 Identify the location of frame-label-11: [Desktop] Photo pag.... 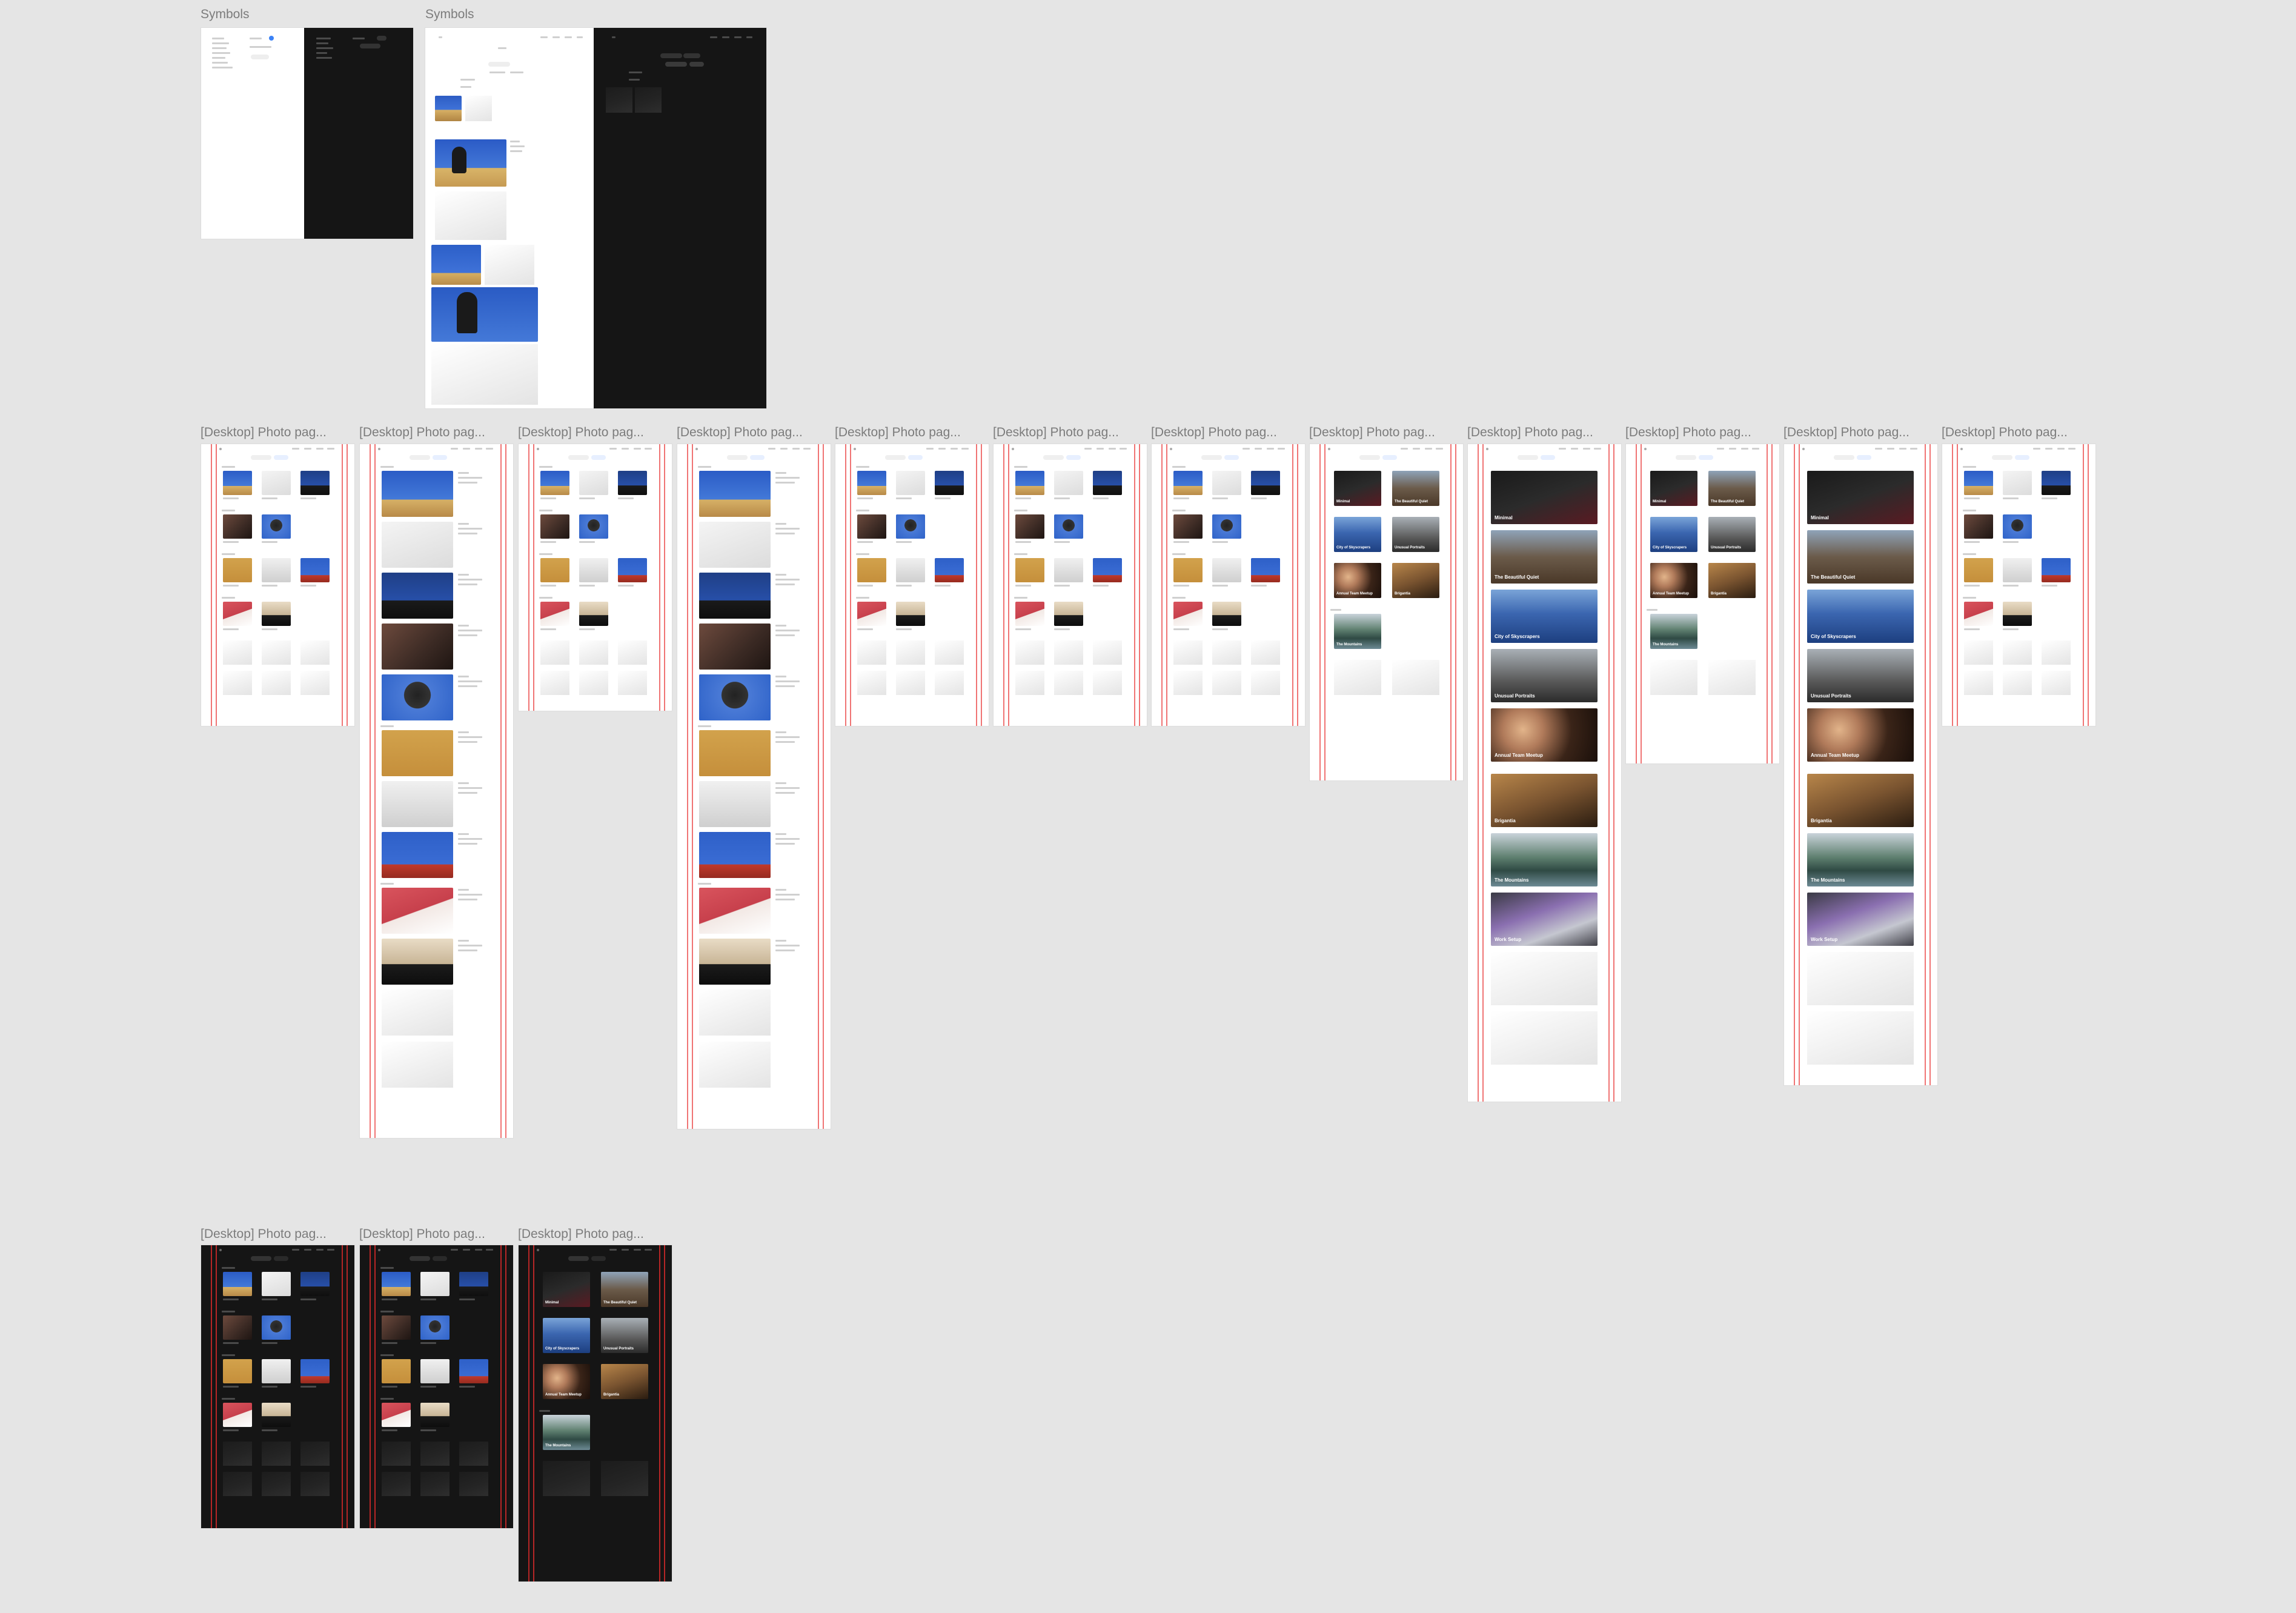
(1846, 433).